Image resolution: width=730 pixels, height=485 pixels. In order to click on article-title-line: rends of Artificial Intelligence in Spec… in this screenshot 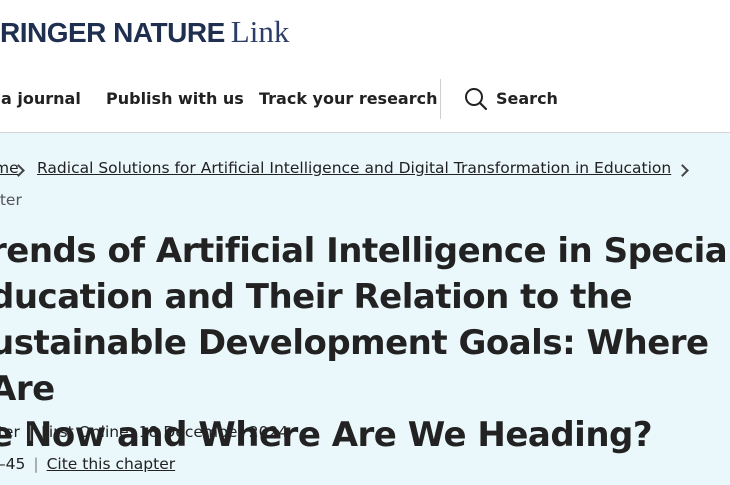, I will do `click(365, 251)`.